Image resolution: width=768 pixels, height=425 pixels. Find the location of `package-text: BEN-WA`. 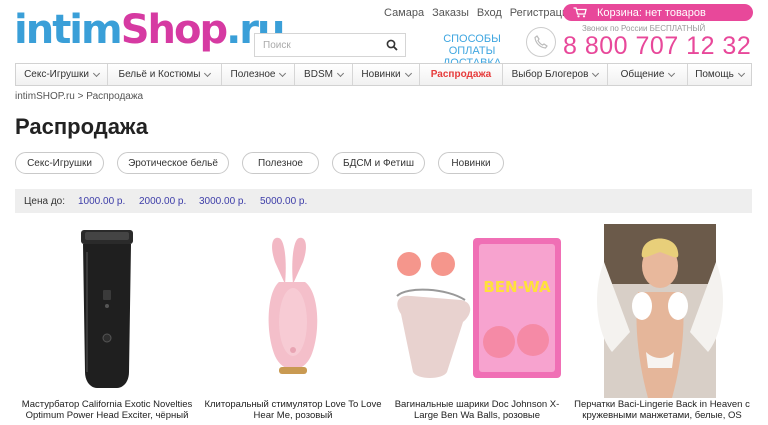

package-text: BEN-WA is located at coordinates (517, 287).